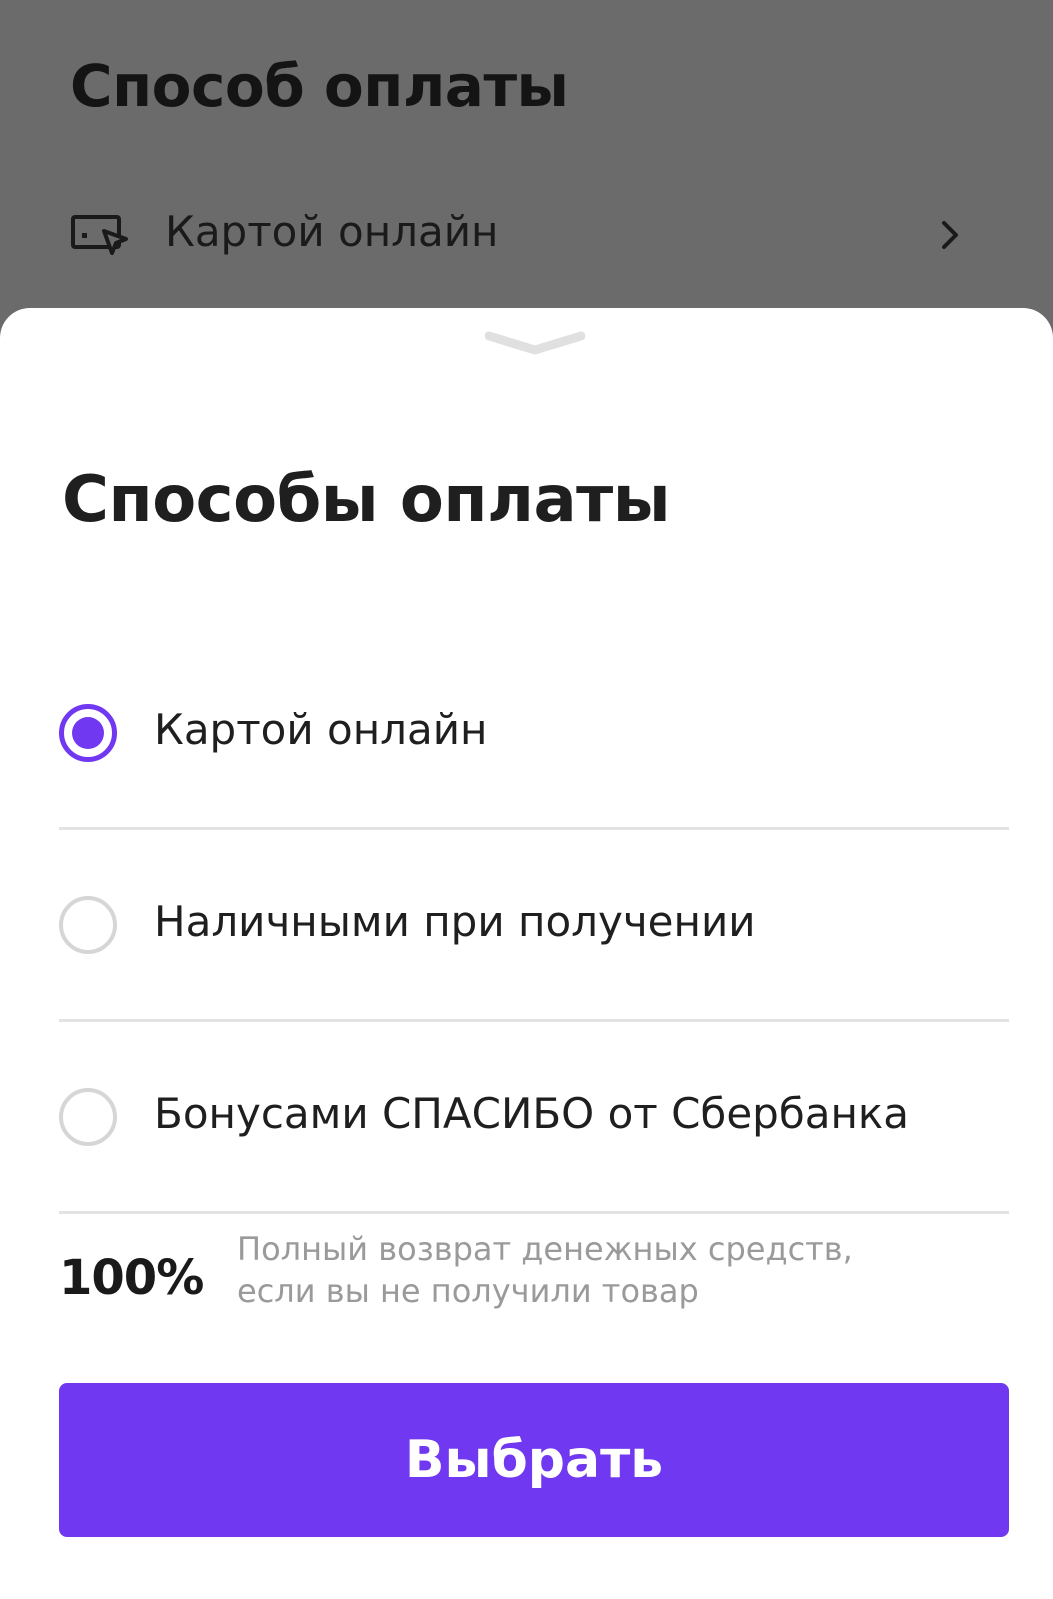 The image size is (1053, 1599). What do you see at coordinates (534, 1212) in the screenshot?
I see `divider` at bounding box center [534, 1212].